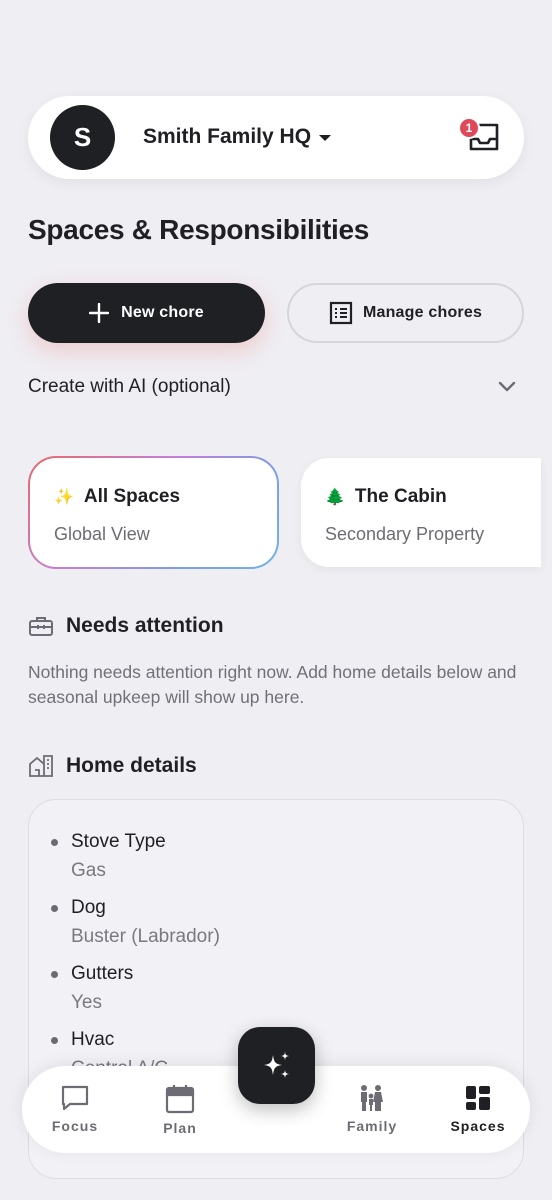 The height and width of the screenshot is (1200, 552). I want to click on list-item: Dog Buster (Labrador), so click(135, 922).